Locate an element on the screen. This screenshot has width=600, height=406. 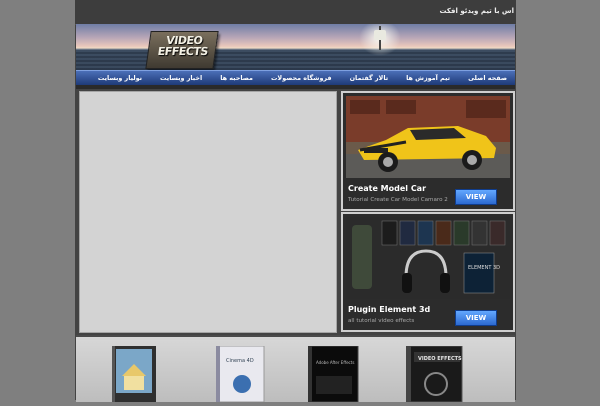
nav-item-shop: فروشگاه محصولات is located at coordinates (300, 76).